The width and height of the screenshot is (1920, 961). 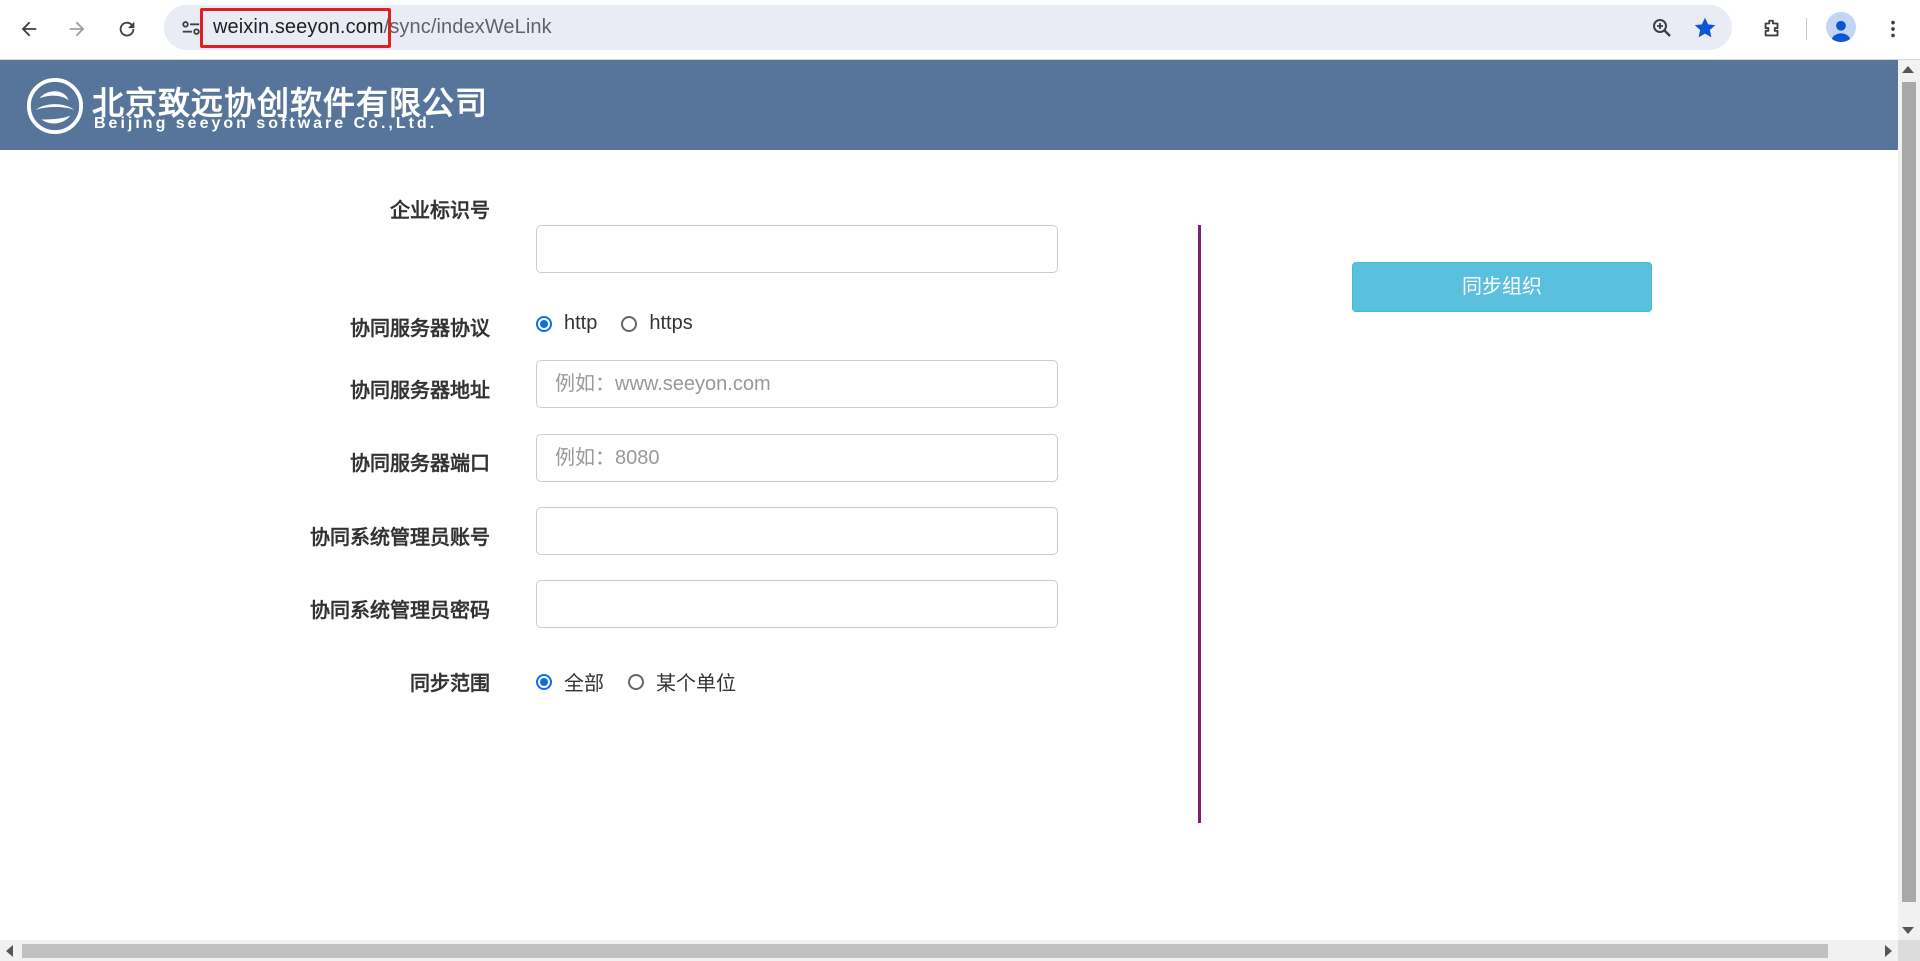 What do you see at coordinates (1772, 29) in the screenshot?
I see `extensions-icon` at bounding box center [1772, 29].